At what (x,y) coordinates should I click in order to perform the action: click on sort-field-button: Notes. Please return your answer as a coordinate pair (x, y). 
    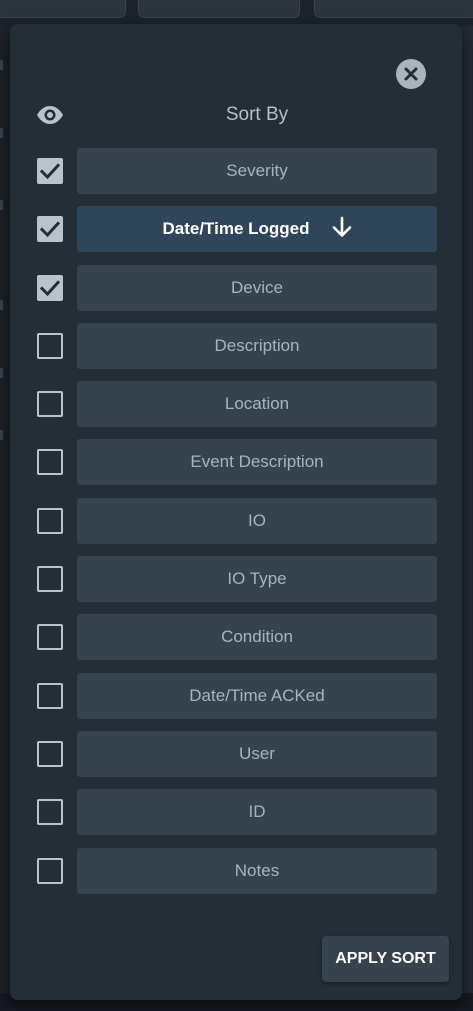
    Looking at the image, I should click on (257, 870).